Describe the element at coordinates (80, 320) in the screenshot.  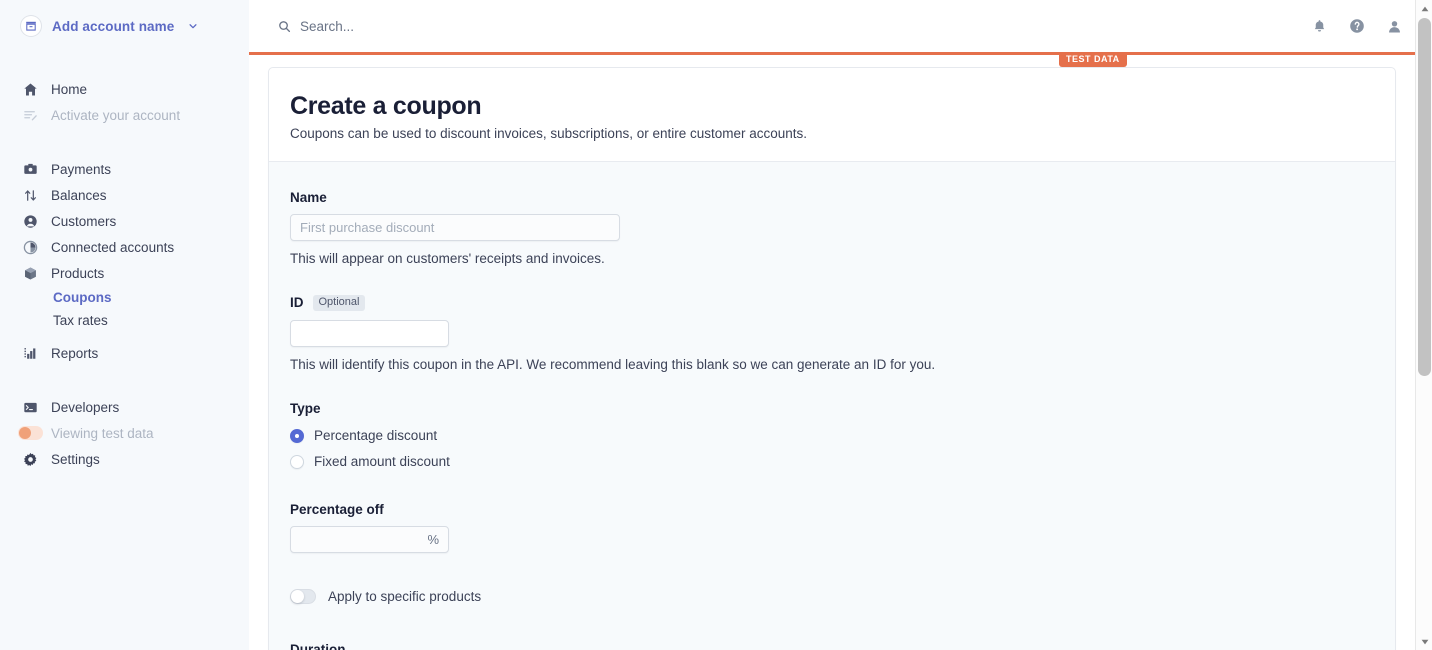
I see `sidebar-subitem-label: Tax rates` at that location.